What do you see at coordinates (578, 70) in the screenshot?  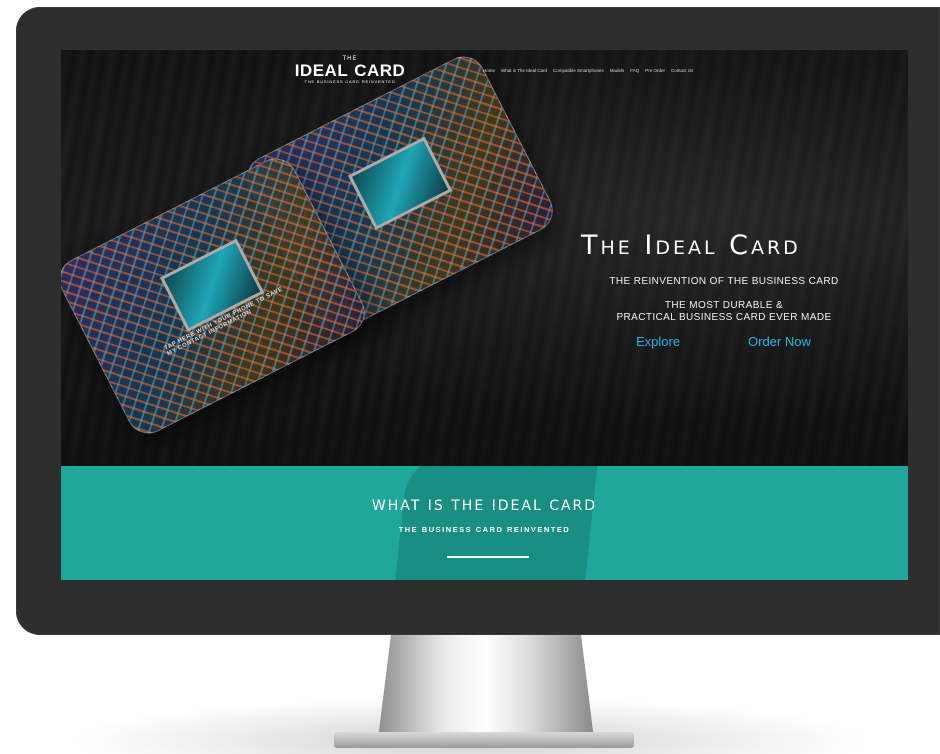 I see `nav-compatible-smartphones: Compatible Smartphones` at bounding box center [578, 70].